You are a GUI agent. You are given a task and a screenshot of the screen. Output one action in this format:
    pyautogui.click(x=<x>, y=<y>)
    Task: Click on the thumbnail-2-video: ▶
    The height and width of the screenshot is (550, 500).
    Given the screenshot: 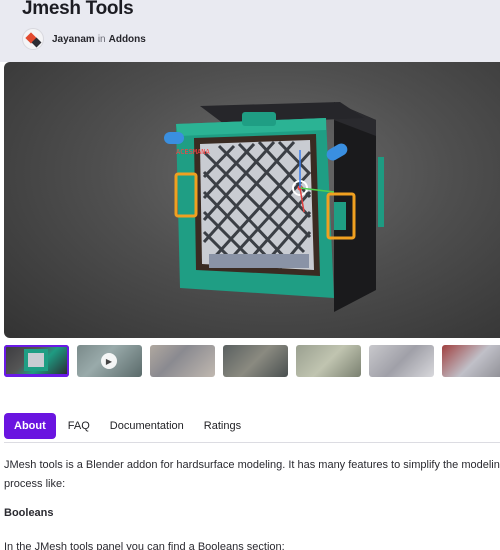 What is the action you would take?
    pyautogui.click(x=109, y=361)
    